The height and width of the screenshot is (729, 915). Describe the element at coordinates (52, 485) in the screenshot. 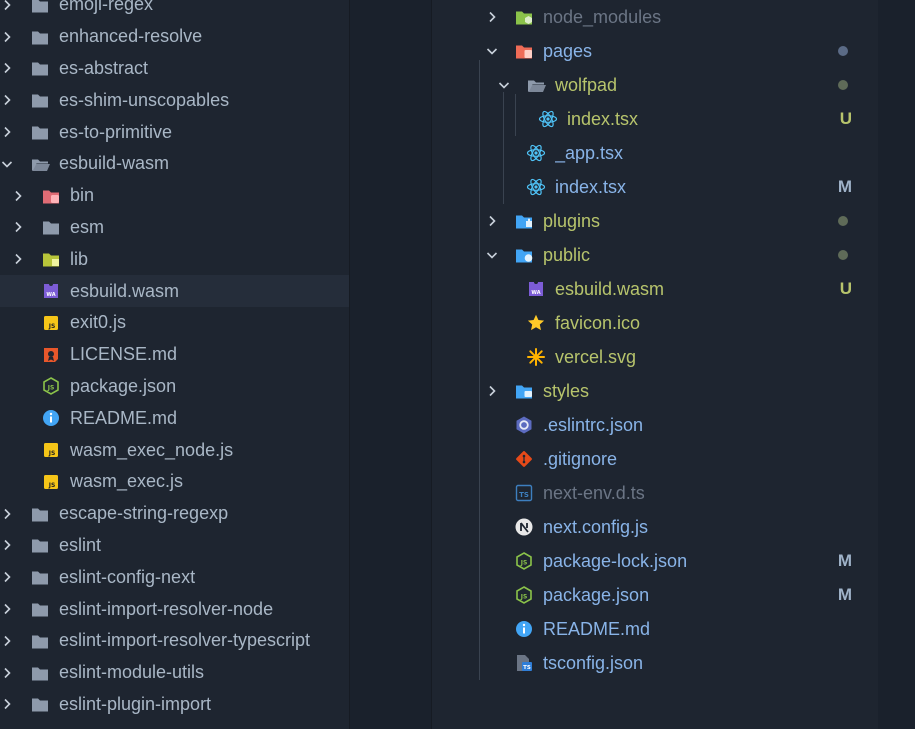

I see `svg-text: JS` at that location.